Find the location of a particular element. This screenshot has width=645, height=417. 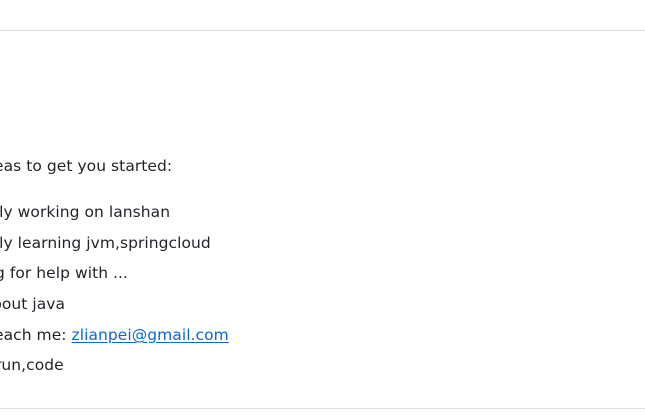

top-divider is located at coordinates (322, 30).